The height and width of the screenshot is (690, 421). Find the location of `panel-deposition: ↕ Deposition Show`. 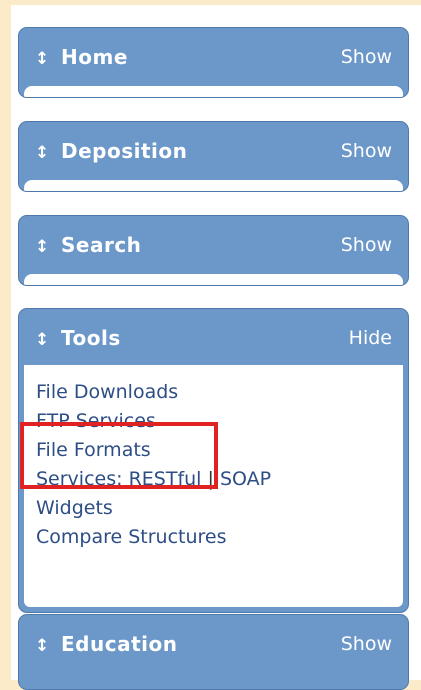

panel-deposition: ↕ Deposition Show is located at coordinates (213, 156).